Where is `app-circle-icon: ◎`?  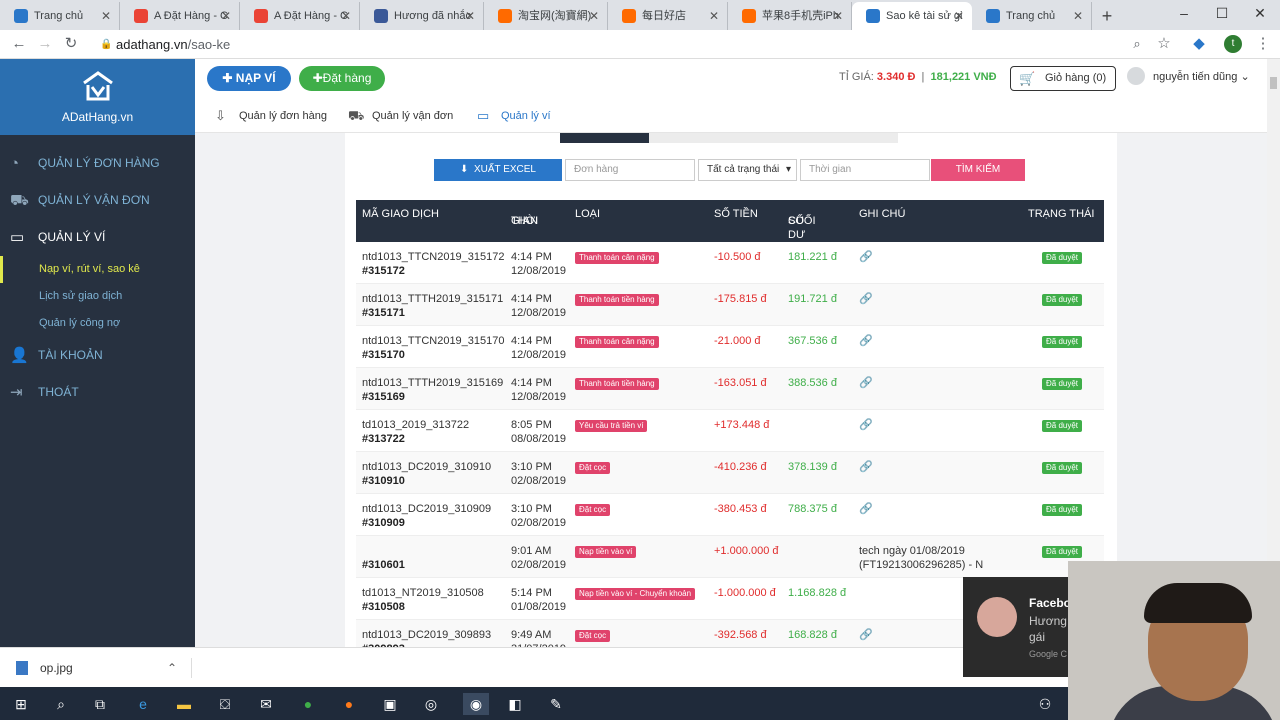 app-circle-icon: ◎ is located at coordinates (431, 704).